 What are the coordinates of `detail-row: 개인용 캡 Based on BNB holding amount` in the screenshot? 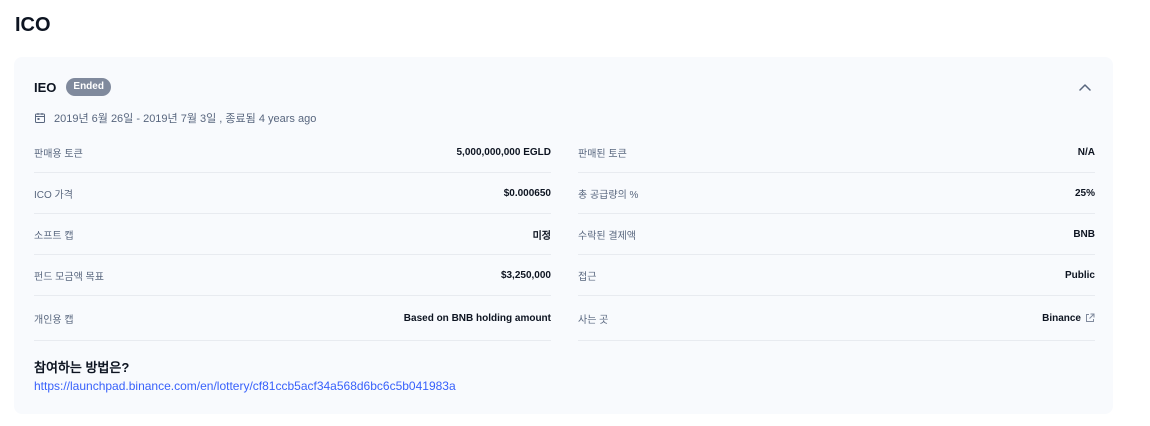 It's located at (292, 318).